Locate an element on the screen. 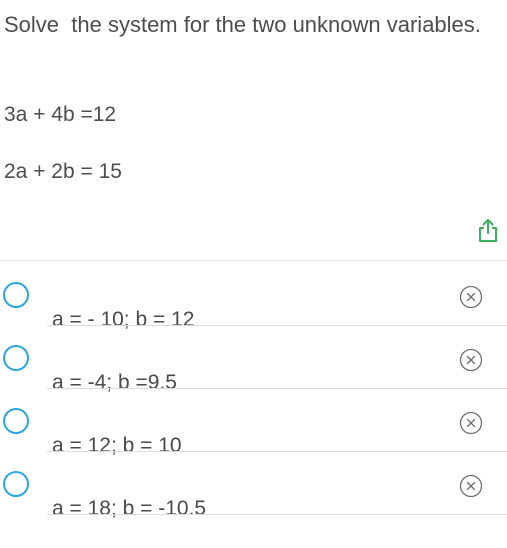 This screenshot has width=507, height=548. answer-option: a = - 10; b = 12 is located at coordinates (253, 296).